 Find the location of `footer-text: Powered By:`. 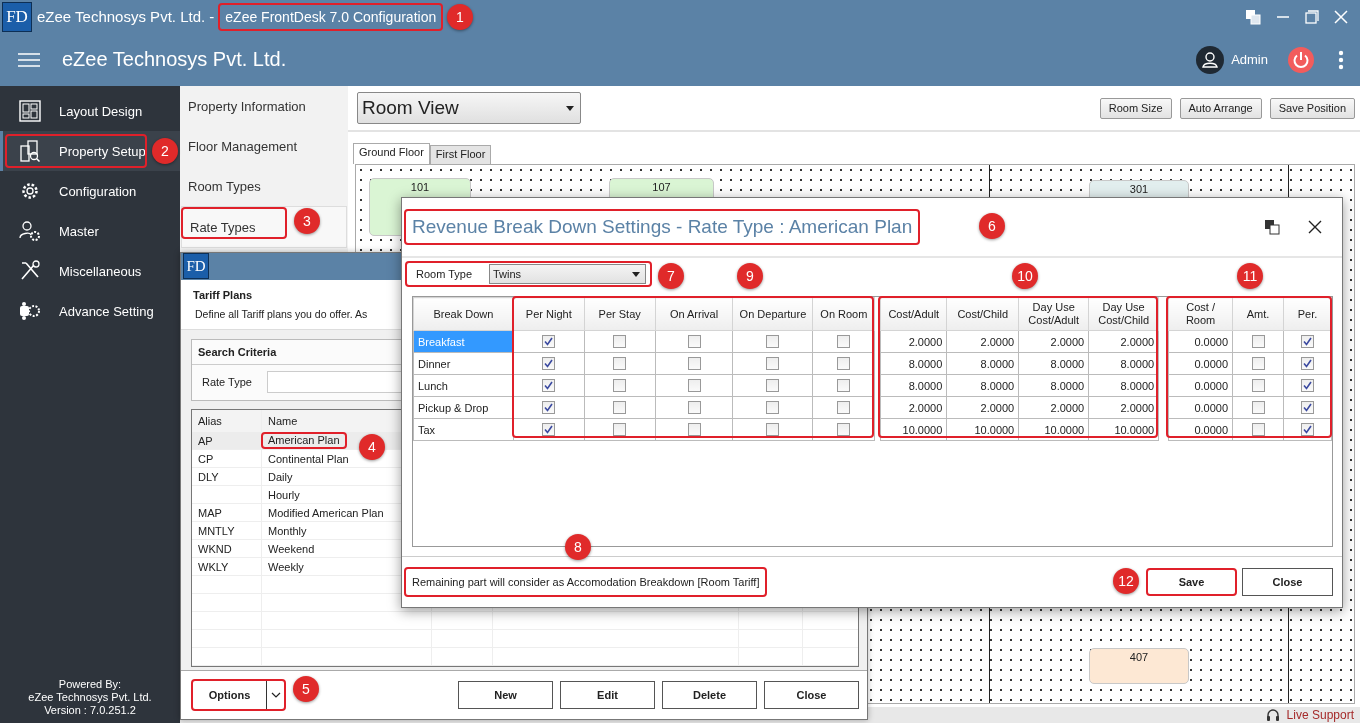

footer-text: Powered By: is located at coordinates (90, 684).